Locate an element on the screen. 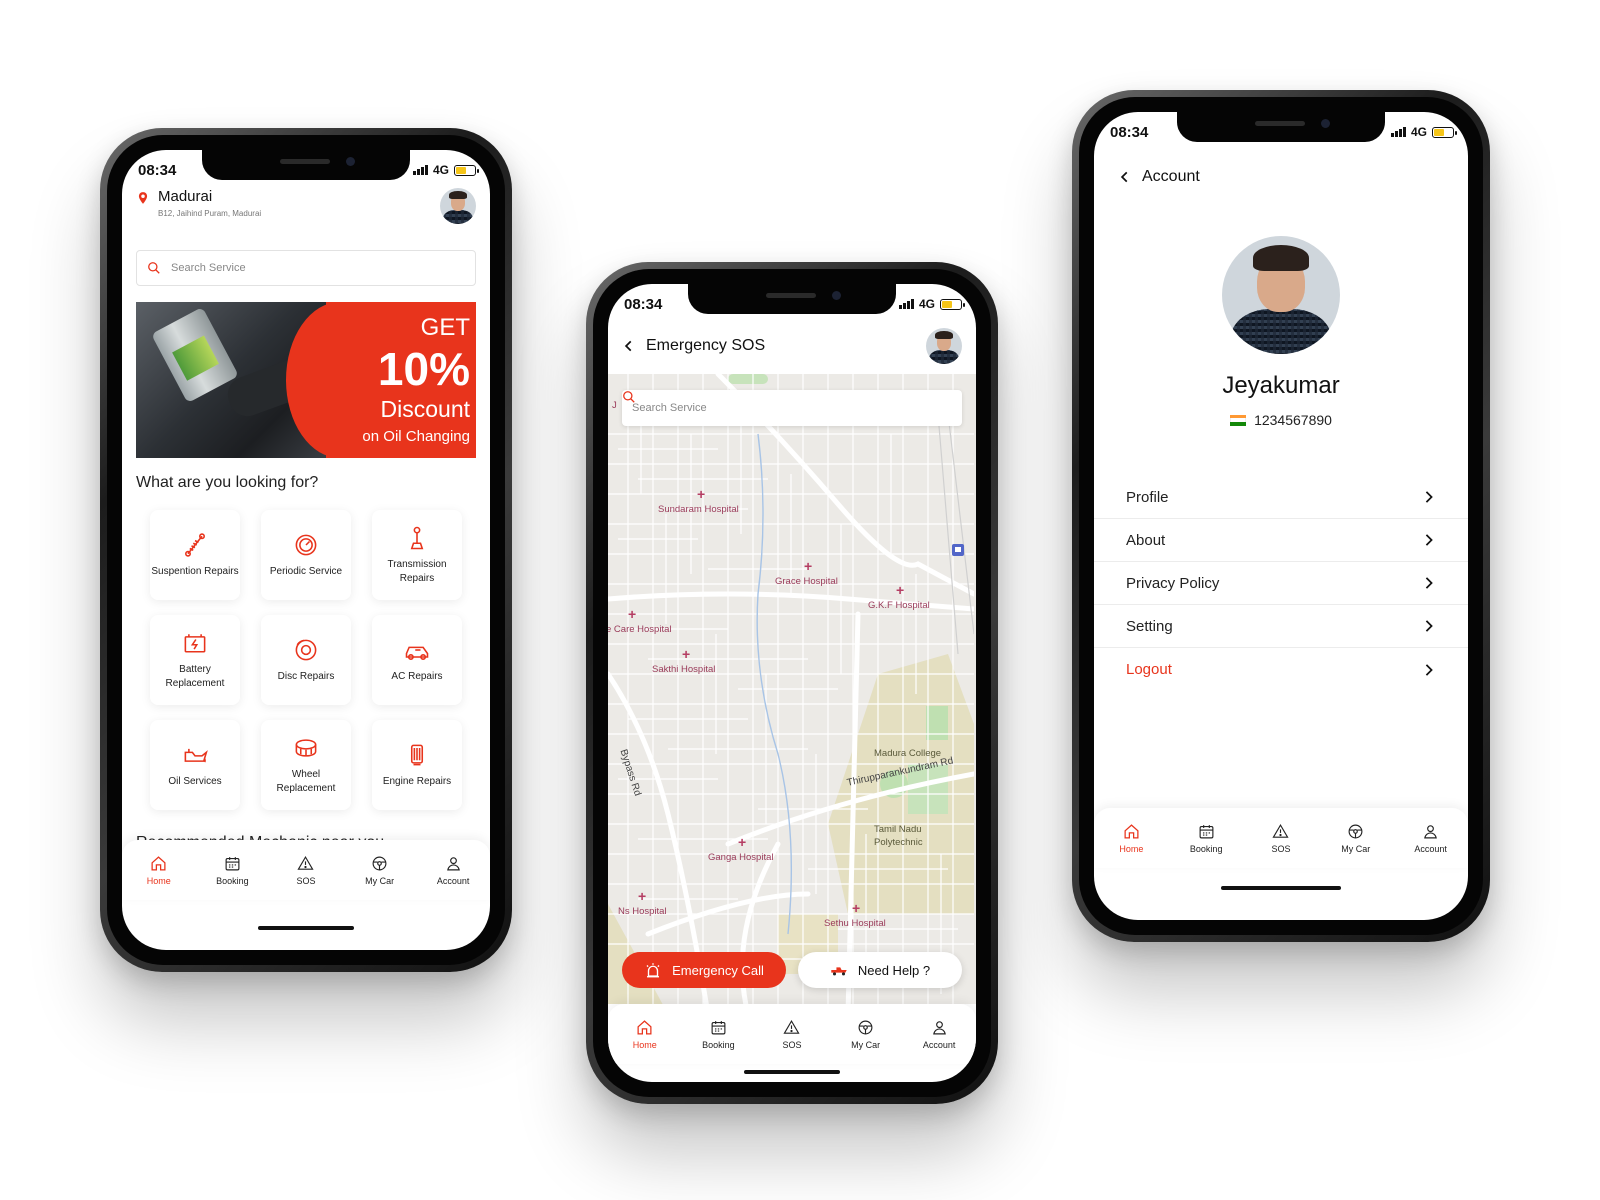 The width and height of the screenshot is (1600, 1200). service-suspension: Suspention Repairs is located at coordinates (195, 555).